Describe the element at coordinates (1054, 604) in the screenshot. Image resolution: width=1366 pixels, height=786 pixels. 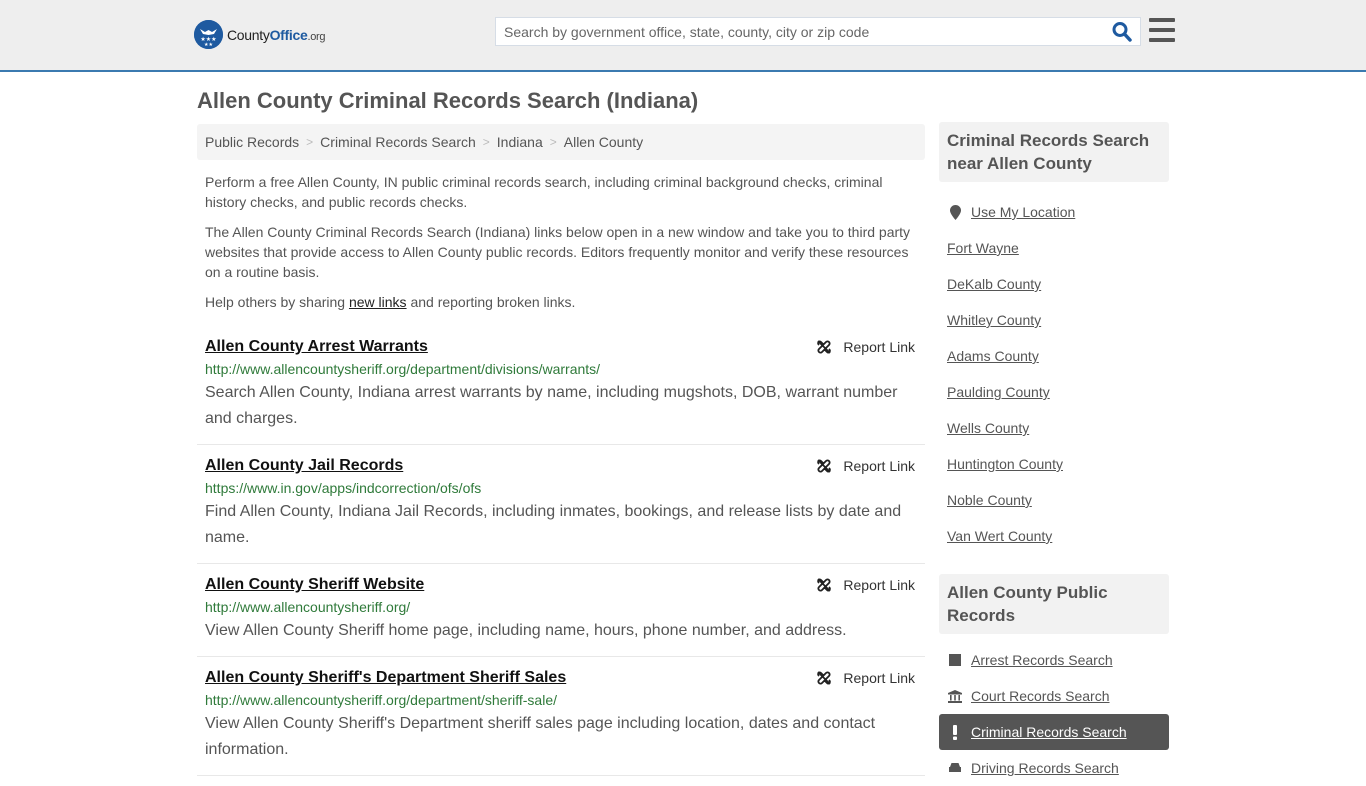
I see `public-records-heading: Allen County Public Records` at that location.